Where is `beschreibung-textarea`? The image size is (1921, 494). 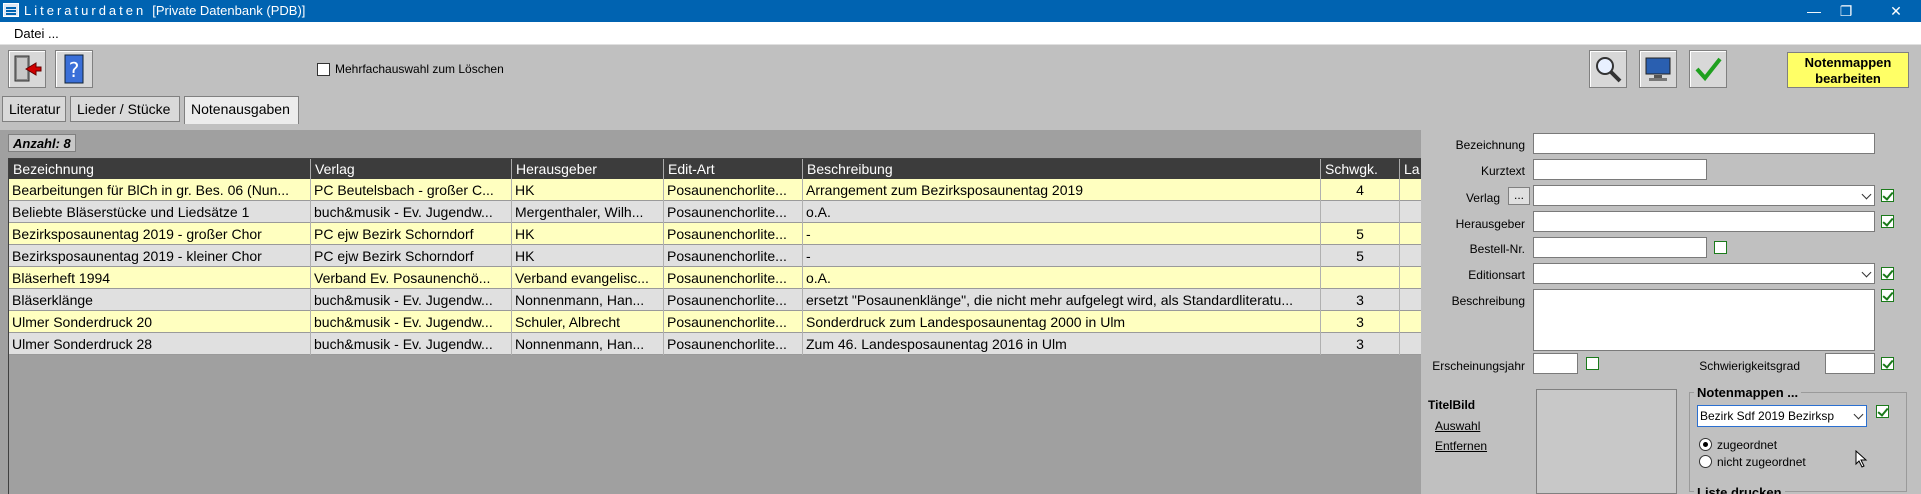 beschreibung-textarea is located at coordinates (1704, 320).